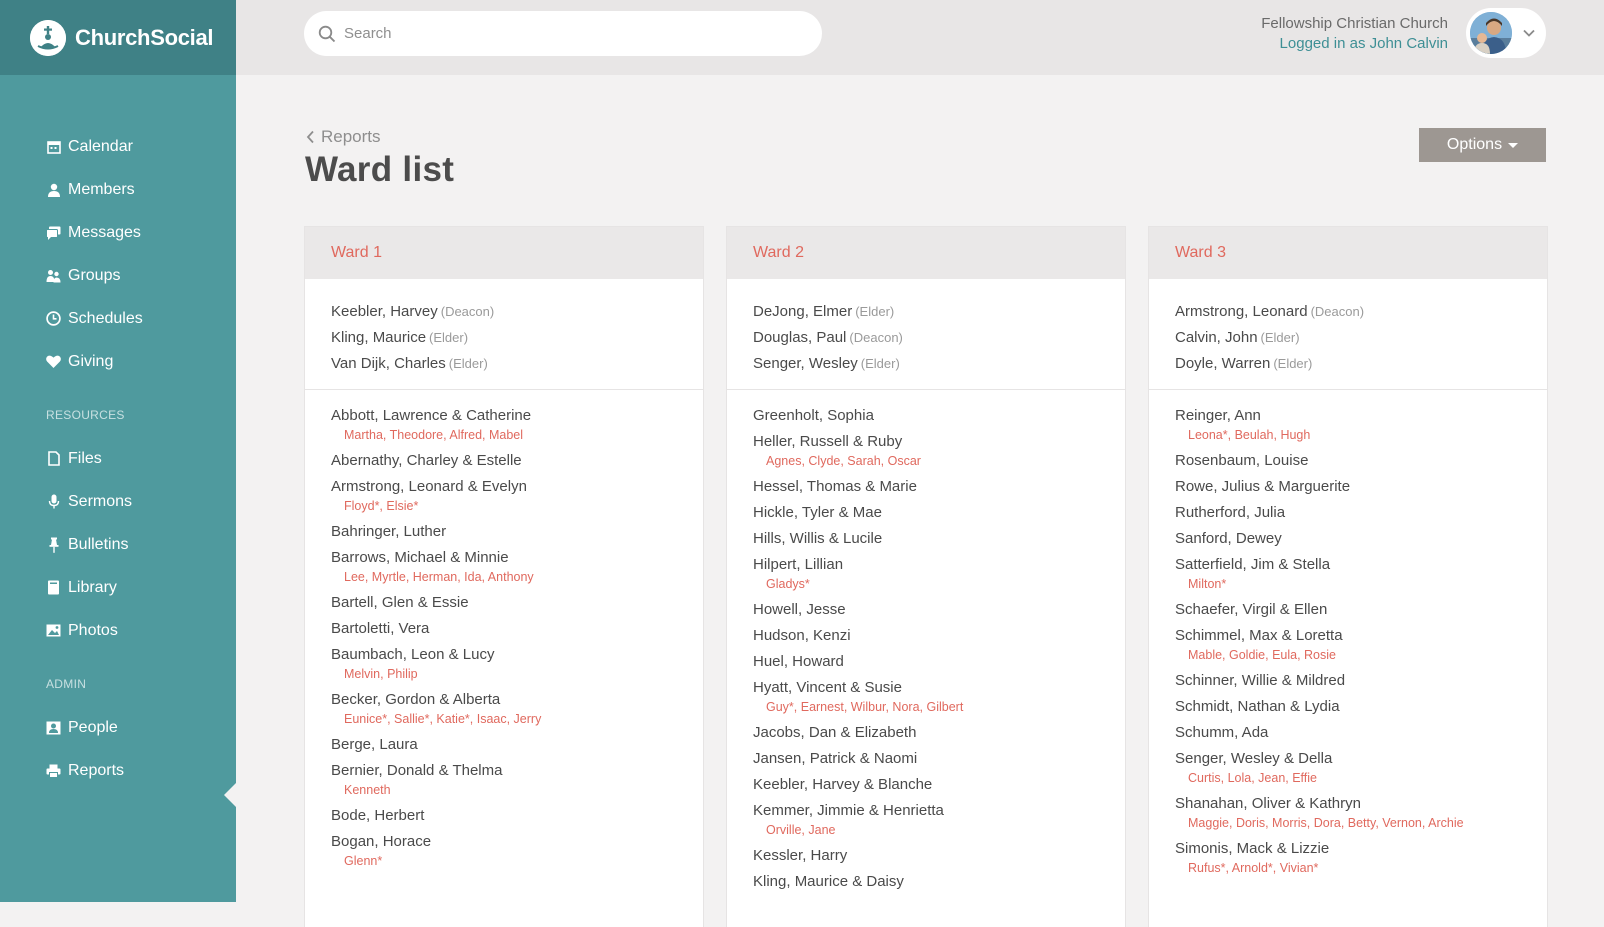 The width and height of the screenshot is (1604, 927). What do you see at coordinates (1348, 460) in the screenshot?
I see `household-name: Rosenbaum, Louise` at bounding box center [1348, 460].